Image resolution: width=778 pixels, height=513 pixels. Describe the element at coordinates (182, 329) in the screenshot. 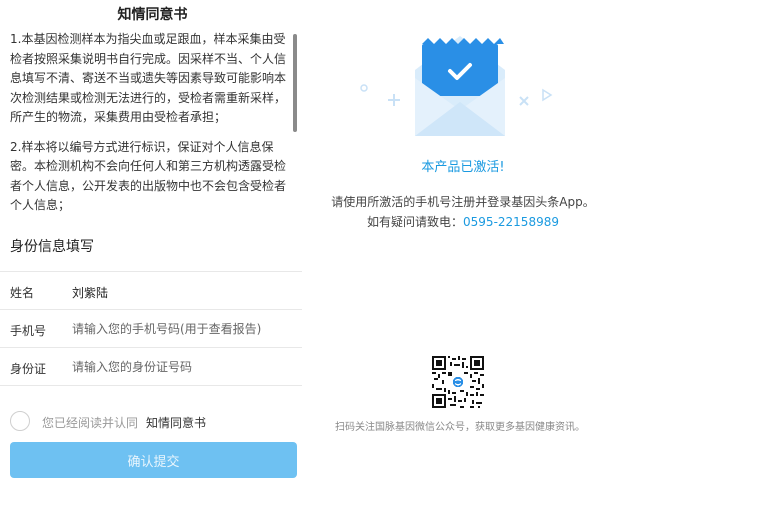

I see `phone-input` at that location.